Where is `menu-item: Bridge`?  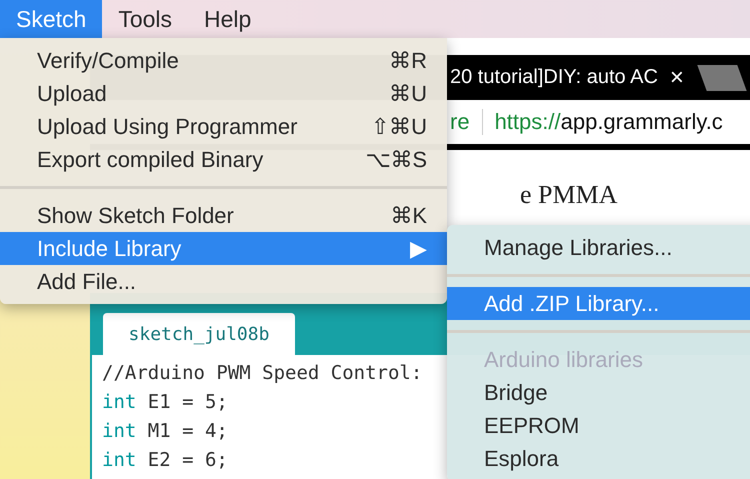 menu-item: Bridge is located at coordinates (598, 392).